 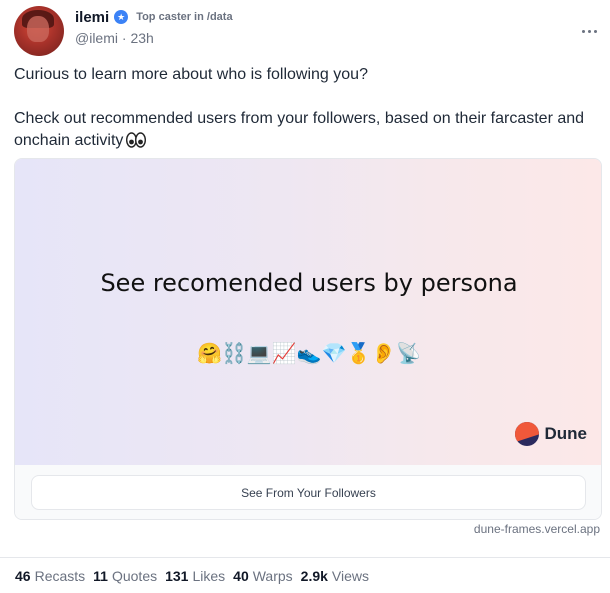 I want to click on author-handle-row: @ilemi · 23h, so click(x=114, y=38).